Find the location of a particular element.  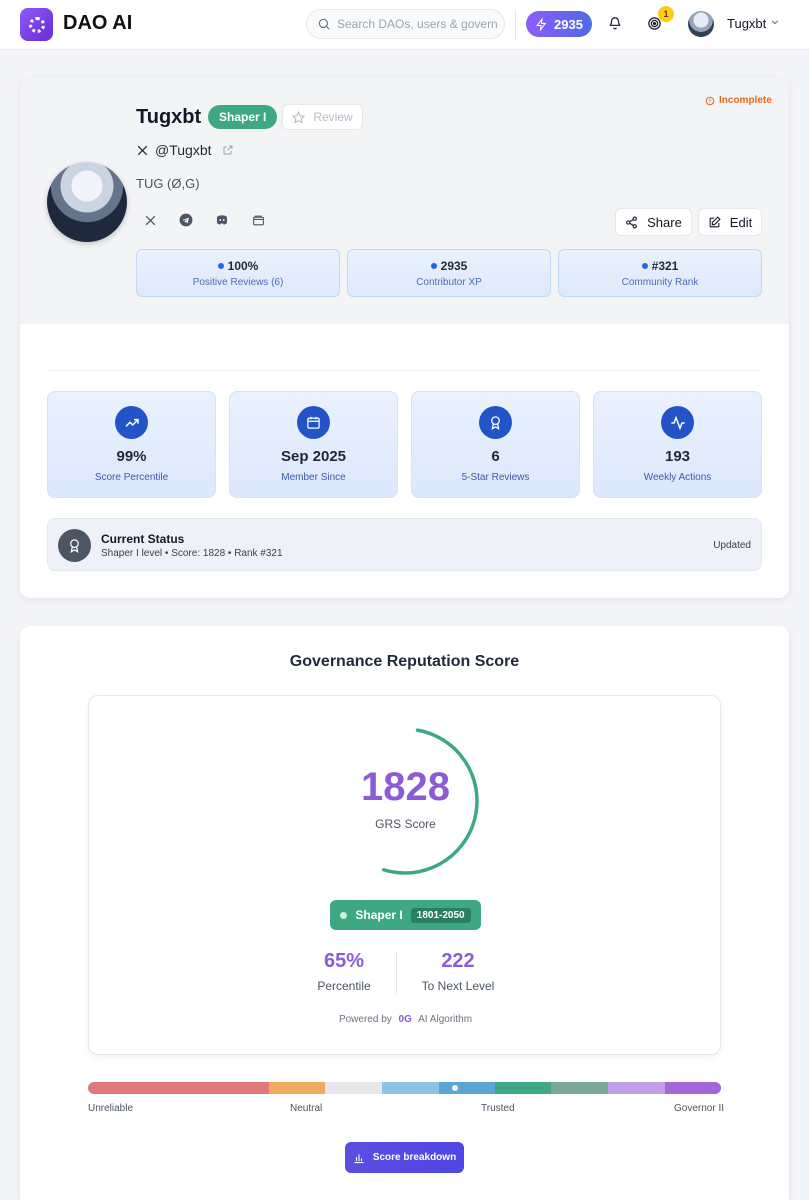

chevron-down-icon is located at coordinates (775, 22).